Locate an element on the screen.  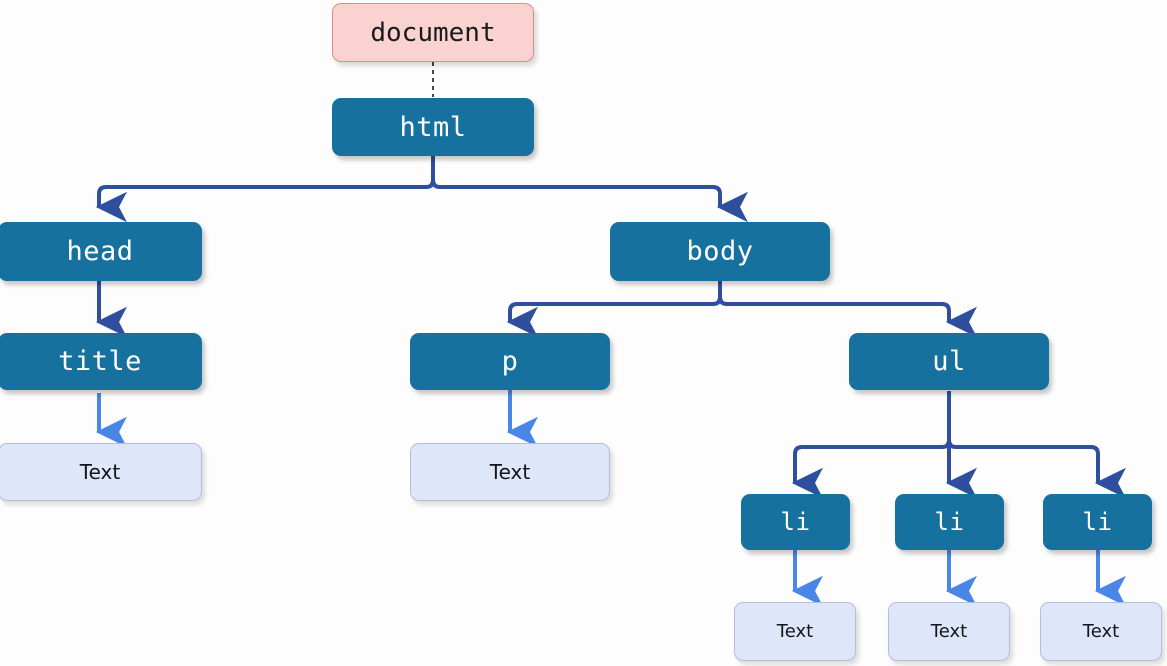
node-head-label: head is located at coordinates (100, 251).